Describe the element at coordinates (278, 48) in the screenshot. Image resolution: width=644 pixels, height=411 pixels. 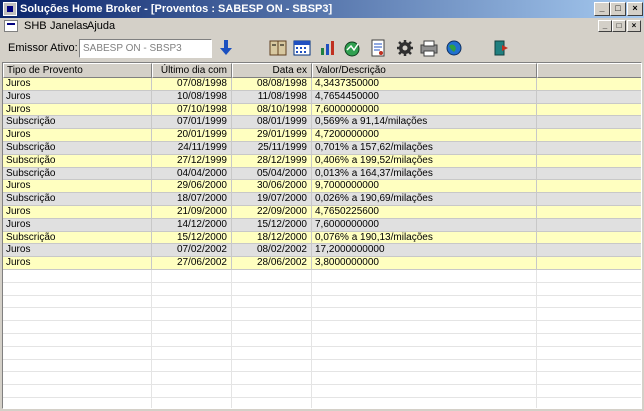
I see `book-icon` at that location.